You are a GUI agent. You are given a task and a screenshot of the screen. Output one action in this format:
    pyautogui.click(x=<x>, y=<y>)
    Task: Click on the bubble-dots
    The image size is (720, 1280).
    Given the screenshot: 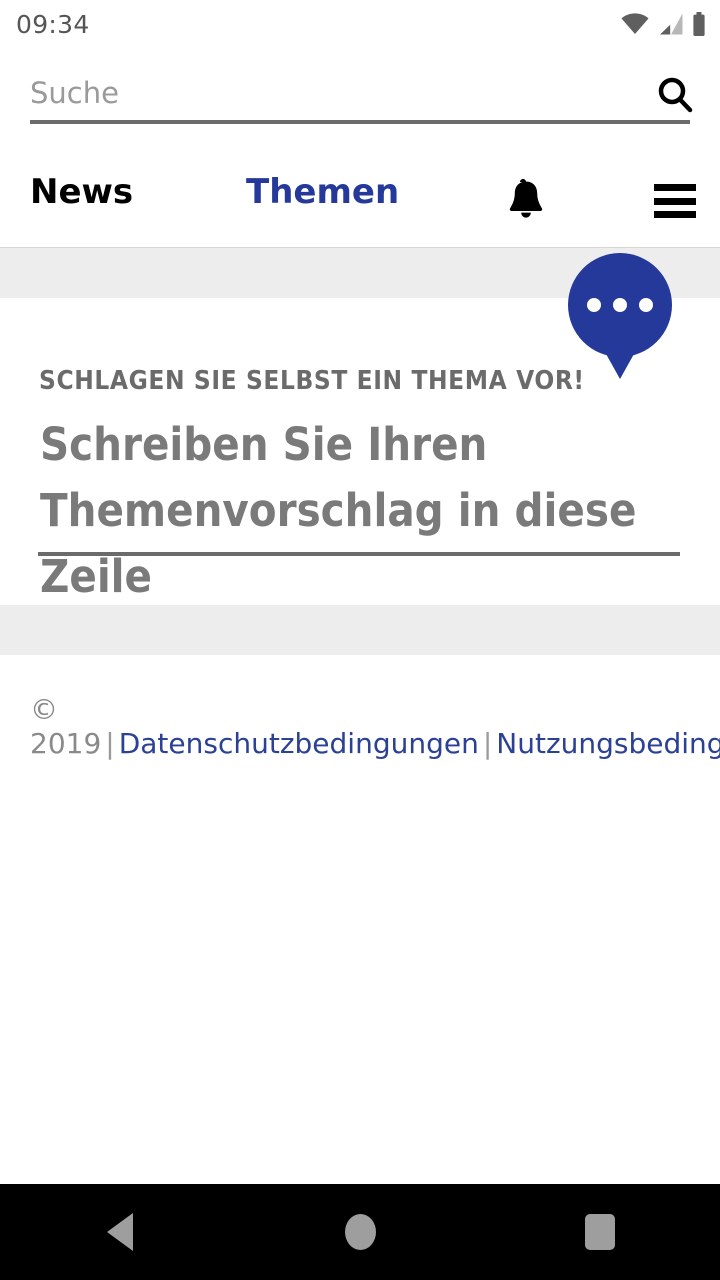 What is the action you would take?
    pyautogui.click(x=620, y=305)
    